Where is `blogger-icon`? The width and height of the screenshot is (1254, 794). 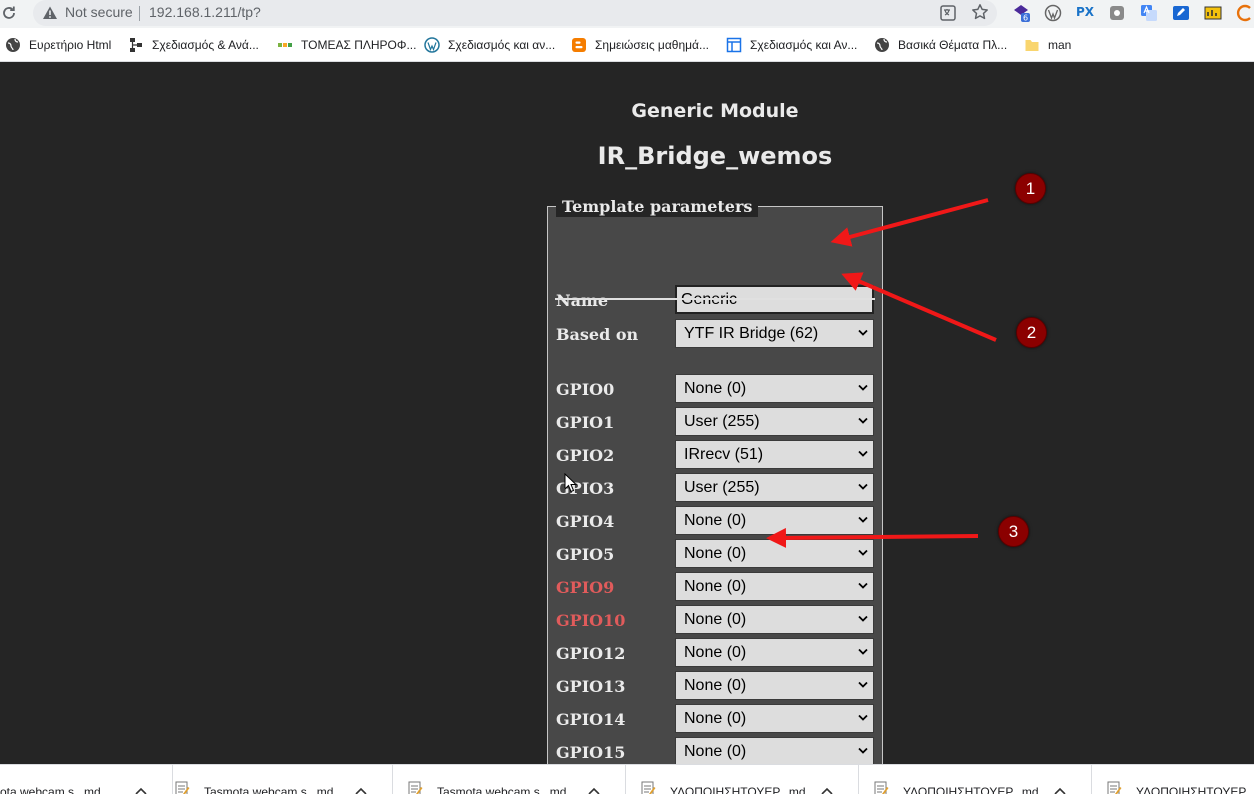 blogger-icon is located at coordinates (579, 45).